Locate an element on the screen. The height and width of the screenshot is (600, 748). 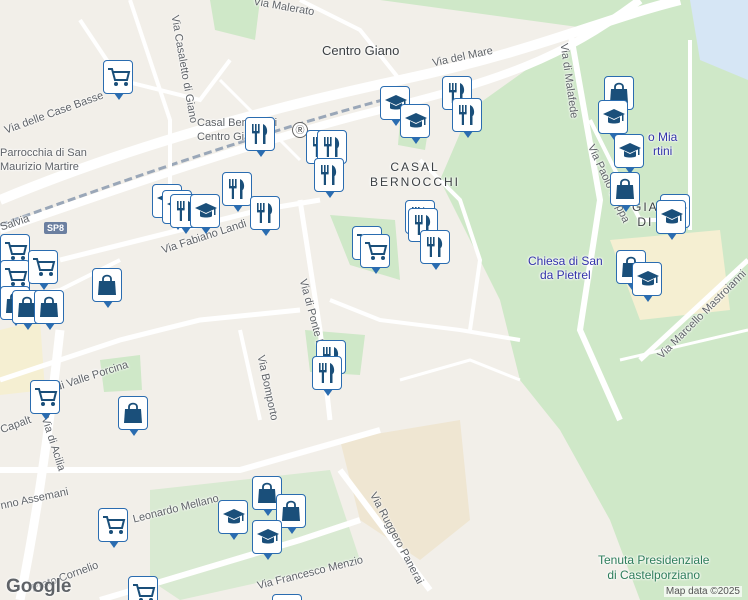
beige-area-south is located at coordinates (405, 490).